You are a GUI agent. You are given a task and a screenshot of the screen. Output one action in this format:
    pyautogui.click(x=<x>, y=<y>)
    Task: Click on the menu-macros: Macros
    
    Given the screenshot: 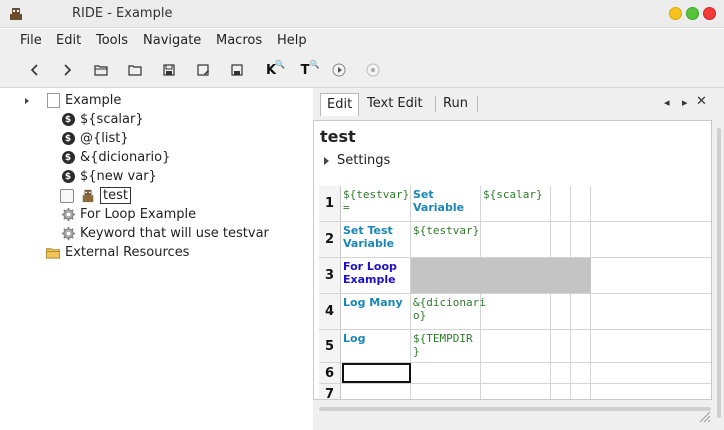 What is the action you would take?
    pyautogui.click(x=239, y=40)
    